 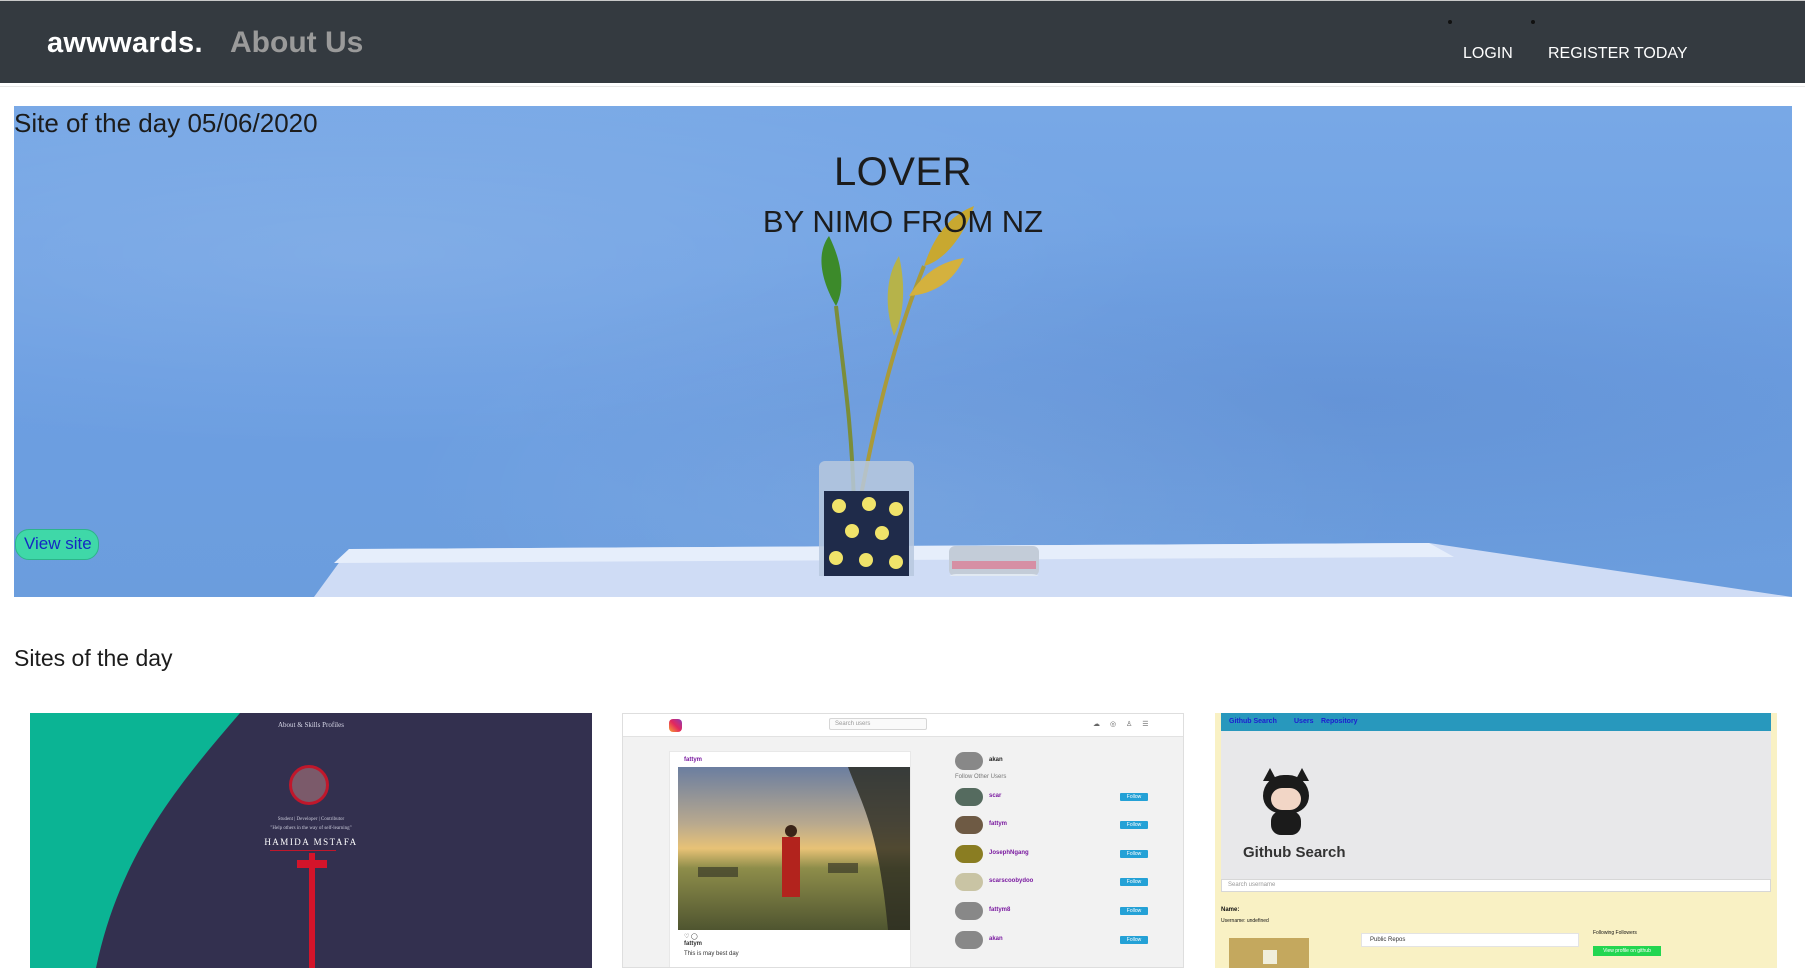 What do you see at coordinates (1286, 799) in the screenshot?
I see `github-octocat-face` at bounding box center [1286, 799].